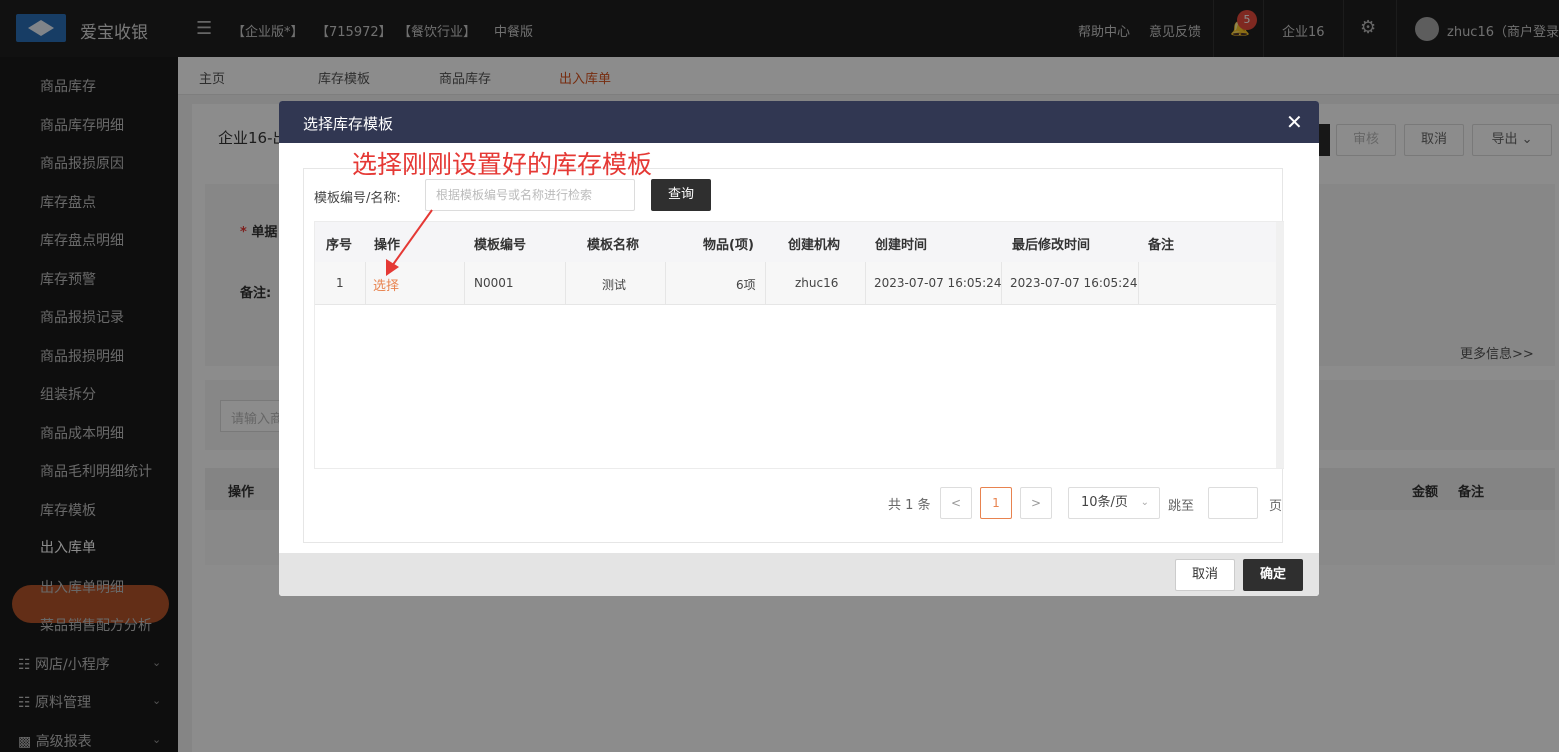  I want to click on annotation-text: 选择刚刚设置好的库存模板, so click(502, 164).